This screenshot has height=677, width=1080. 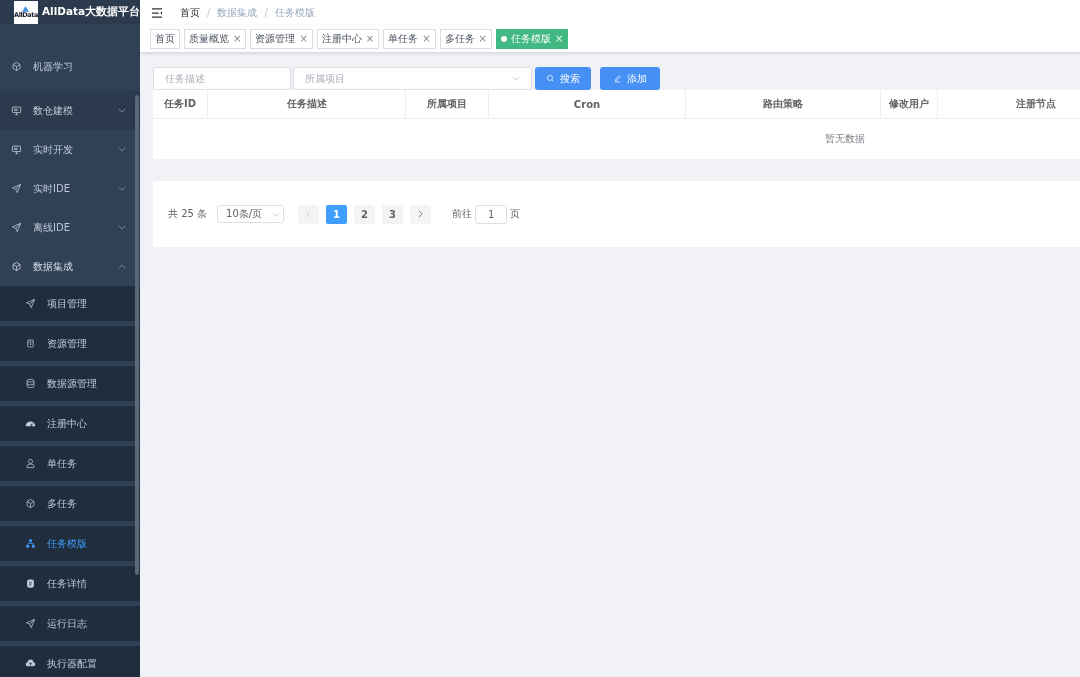 I want to click on user-icon, so click(x=30, y=463).